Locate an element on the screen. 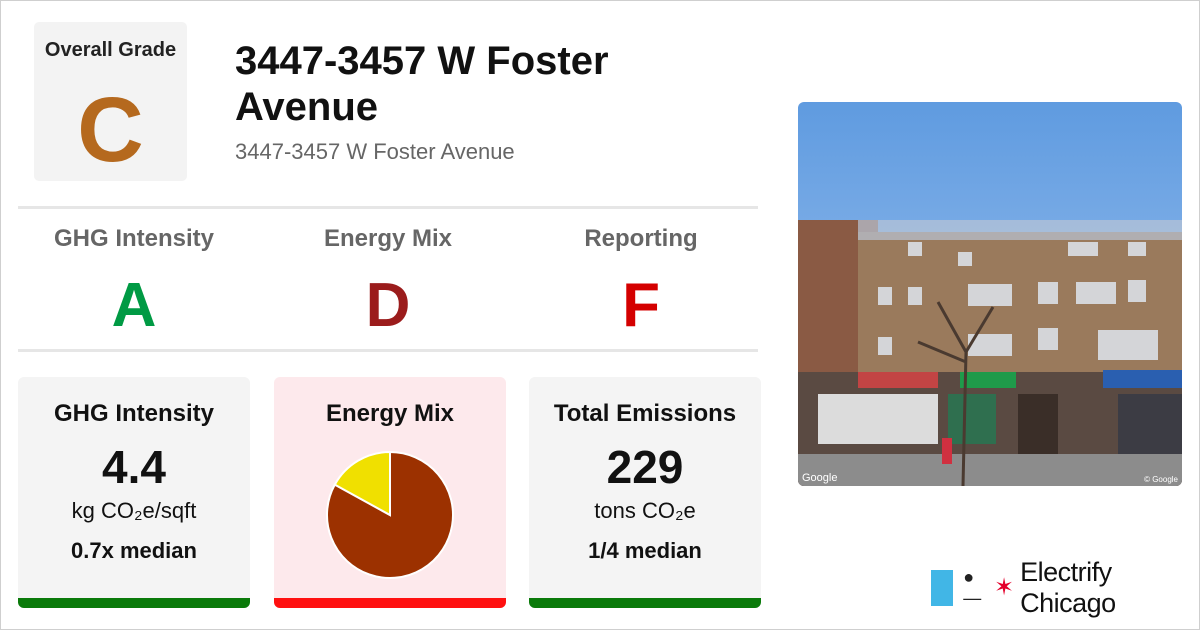  card-emissions-title: Total Emissions is located at coordinates (645, 413).